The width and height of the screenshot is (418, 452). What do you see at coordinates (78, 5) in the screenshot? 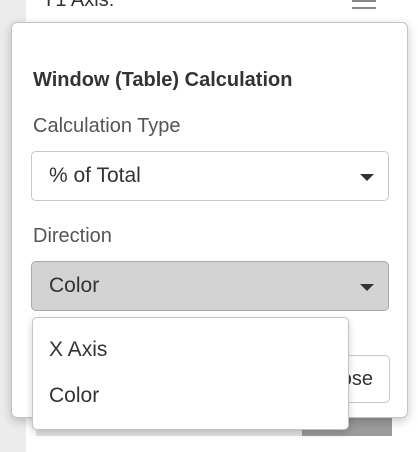
I see `background-axis-label: Y1 Axis:` at bounding box center [78, 5].